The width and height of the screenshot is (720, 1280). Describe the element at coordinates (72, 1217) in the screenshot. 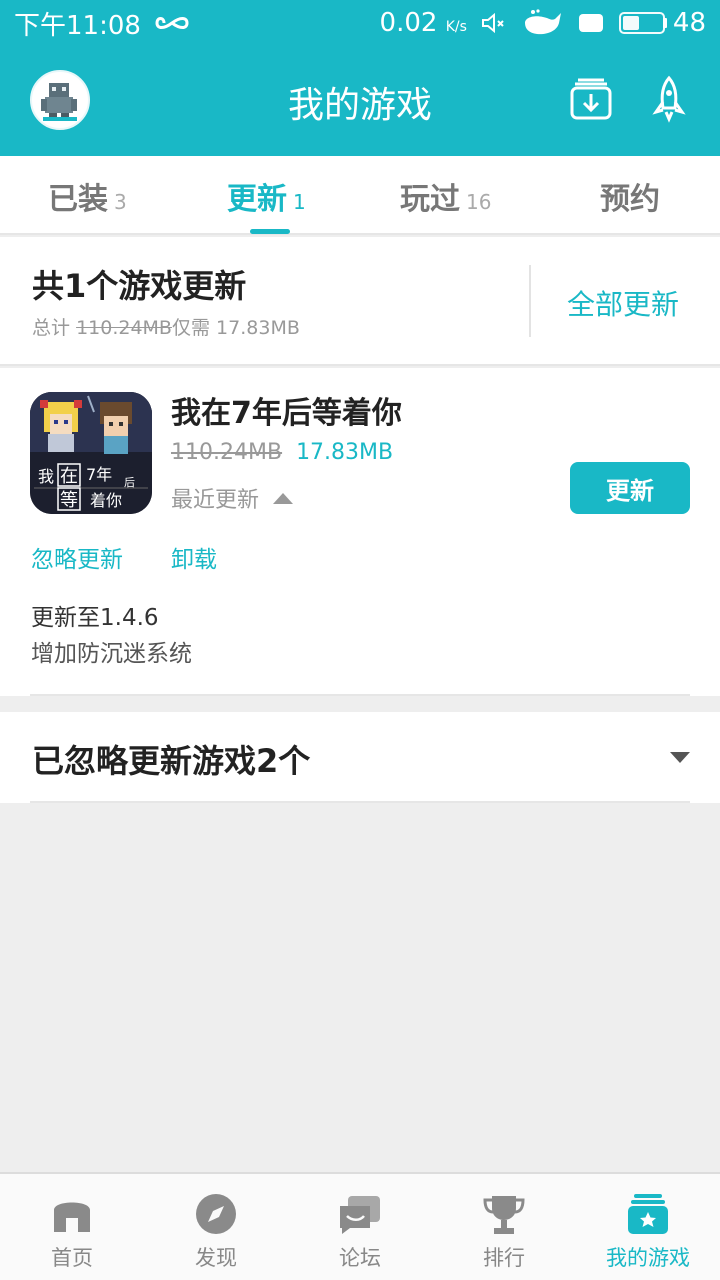

I see `home-icon` at that location.